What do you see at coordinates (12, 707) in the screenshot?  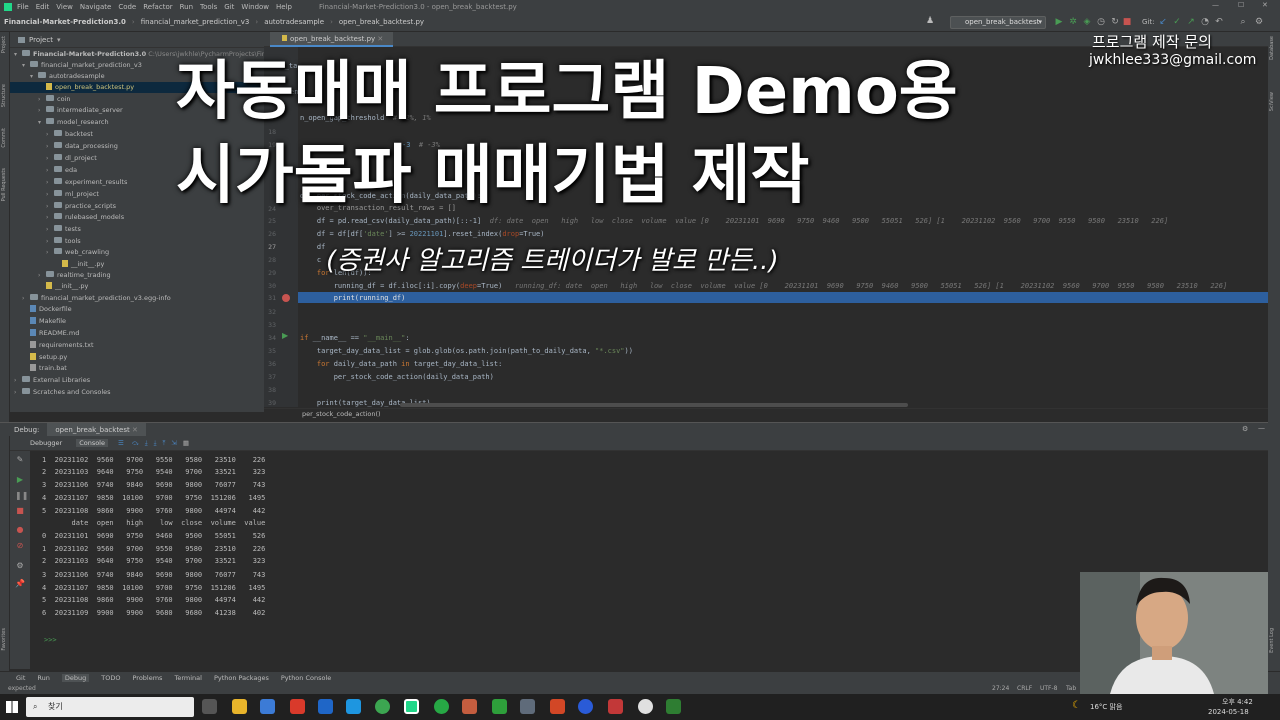 I see `windows-start-icon` at bounding box center [12, 707].